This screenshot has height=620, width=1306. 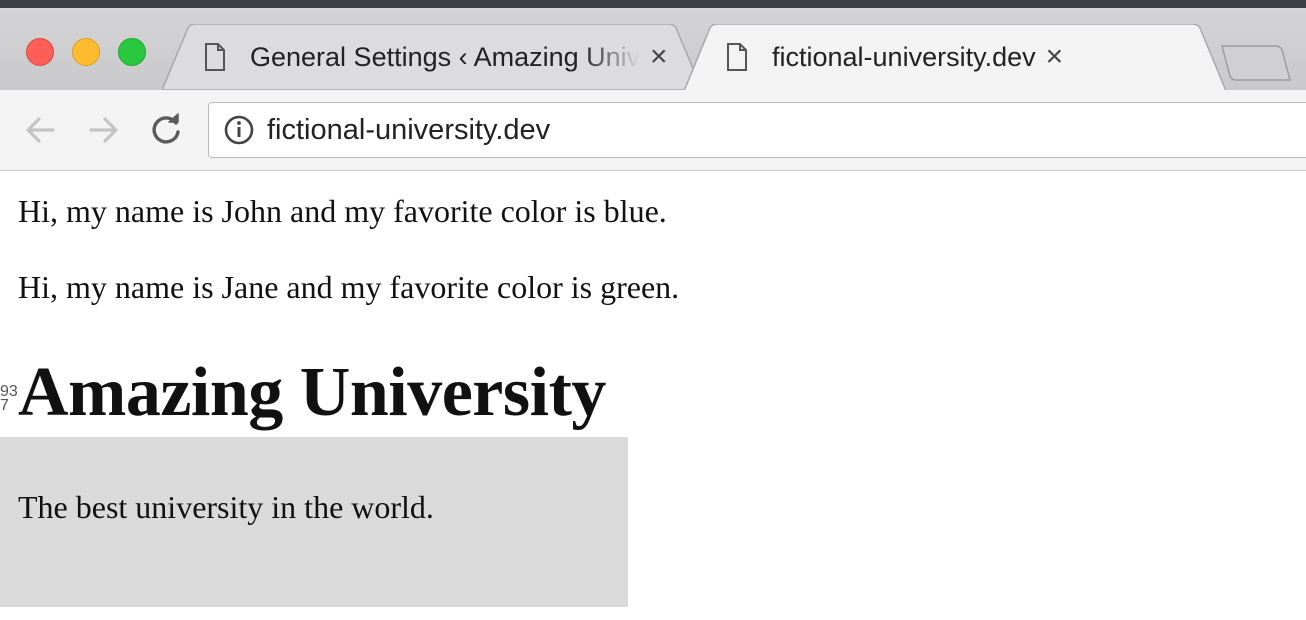 What do you see at coordinates (653, 4) in the screenshot?
I see `window-top-strip` at bounding box center [653, 4].